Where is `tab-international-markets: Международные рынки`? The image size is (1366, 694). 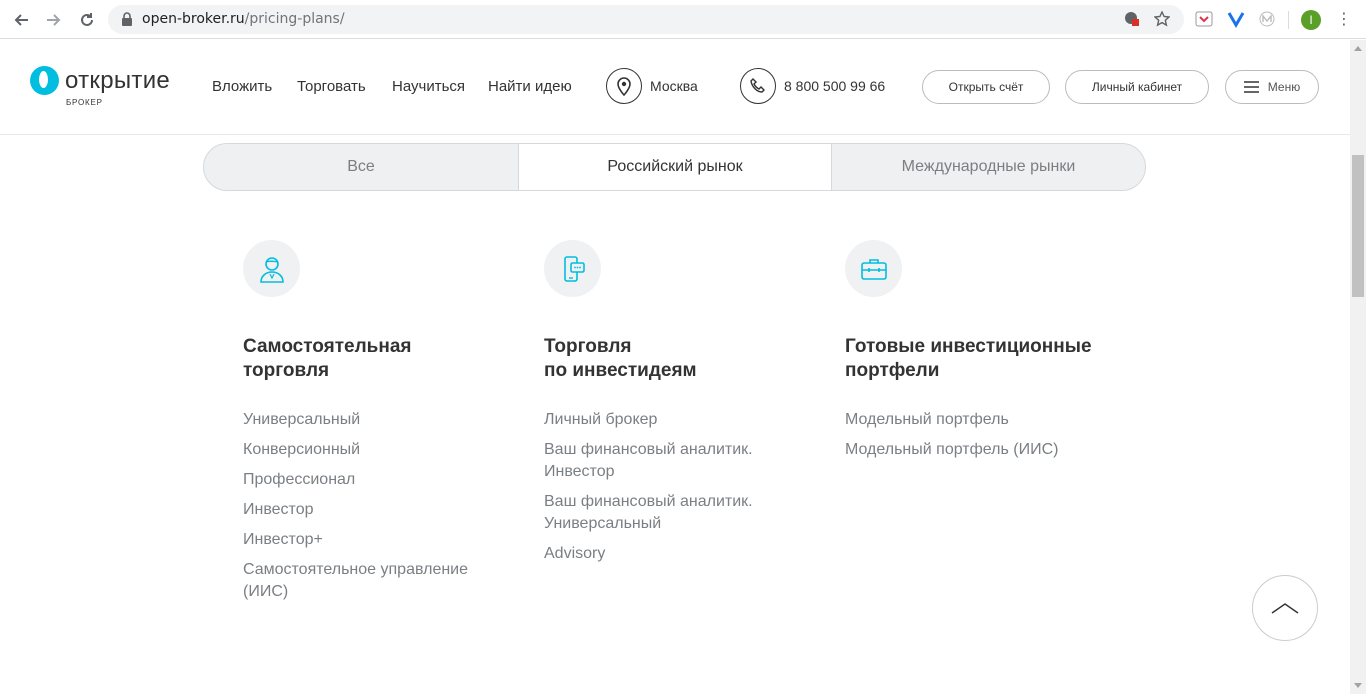 tab-international-markets: Международные рынки is located at coordinates (988, 167).